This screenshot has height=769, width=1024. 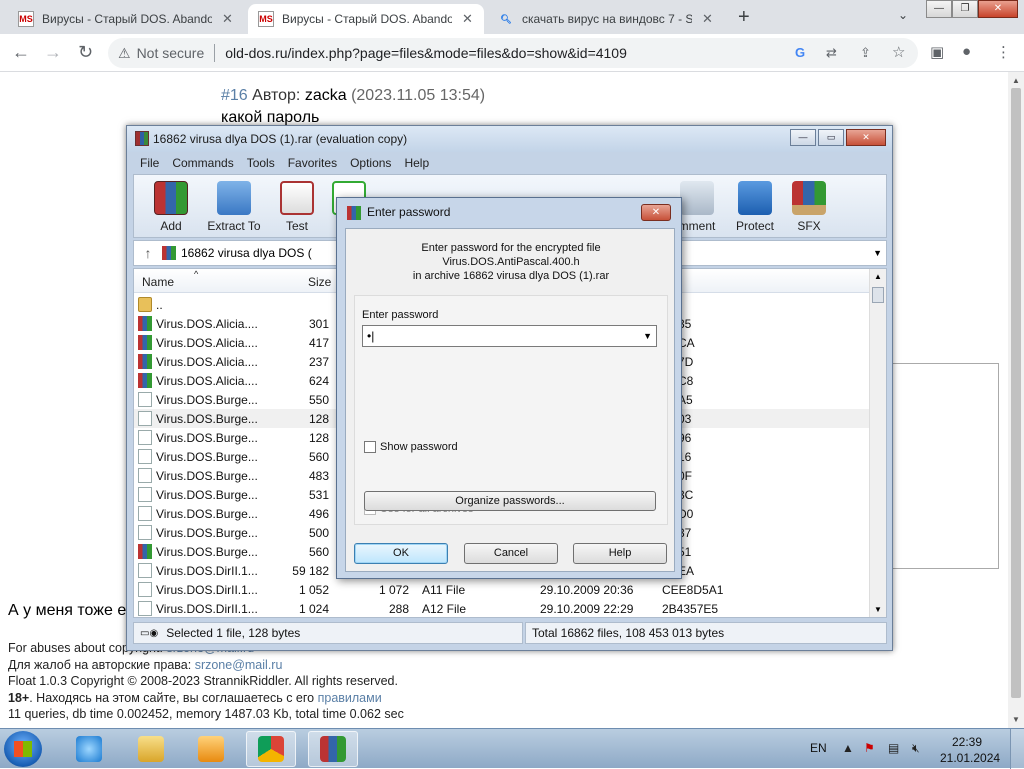 What do you see at coordinates (318, 362) in the screenshot?
I see `file-size: 237` at bounding box center [318, 362].